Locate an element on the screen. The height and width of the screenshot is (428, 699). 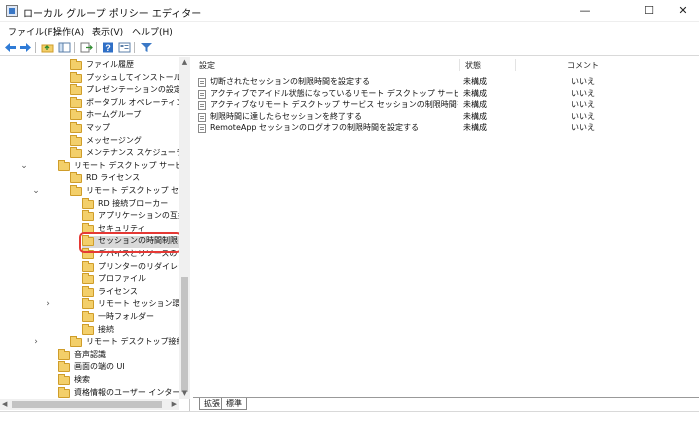
tree-item: 音声認識 is located at coordinates (92, 354).